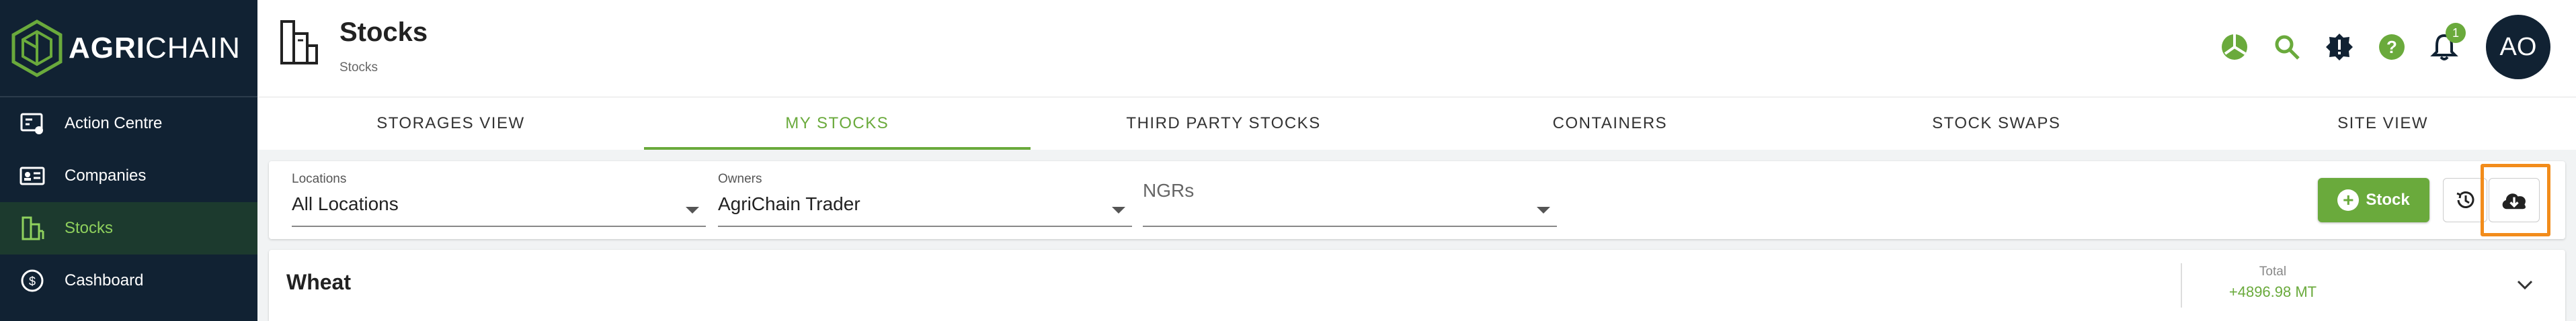 Image resolution: width=2576 pixels, height=321 pixels. Describe the element at coordinates (32, 176) in the screenshot. I see `companies-icon` at that location.